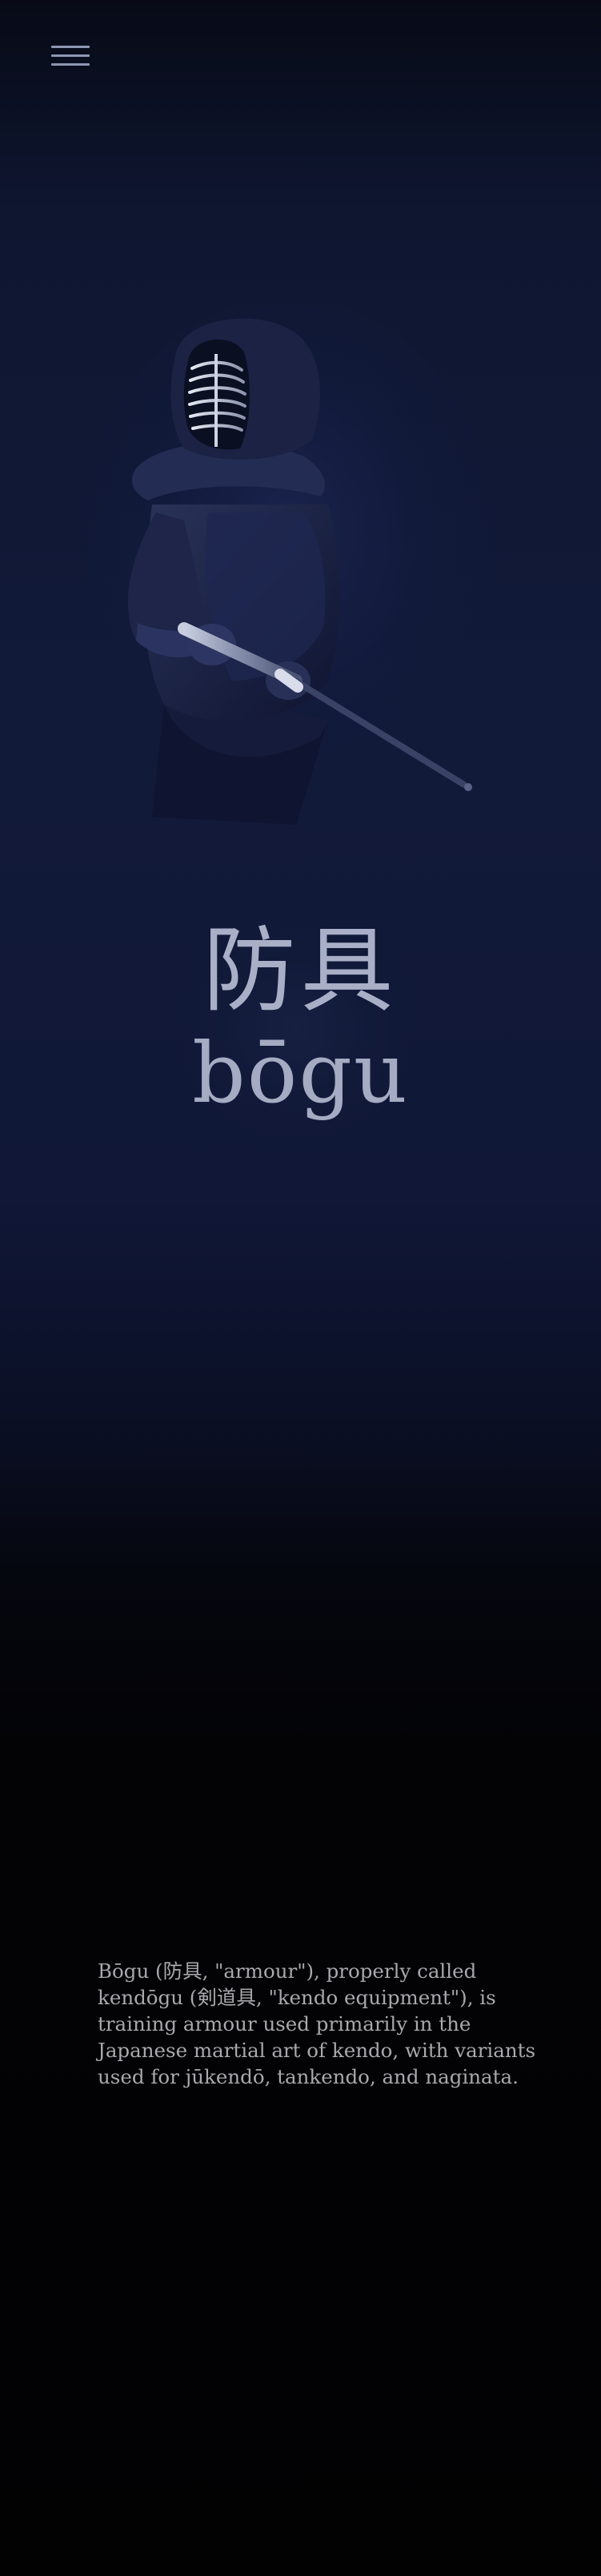 Image resolution: width=601 pixels, height=2576 pixels. Describe the element at coordinates (300, 1073) in the screenshot. I see `page-title-romaji: bōgu` at that location.